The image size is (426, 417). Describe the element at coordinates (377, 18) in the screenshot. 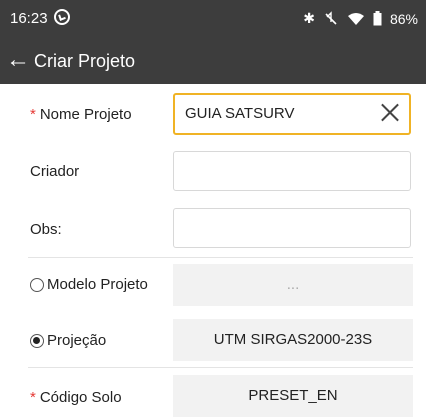

I see `battery-icon` at that location.